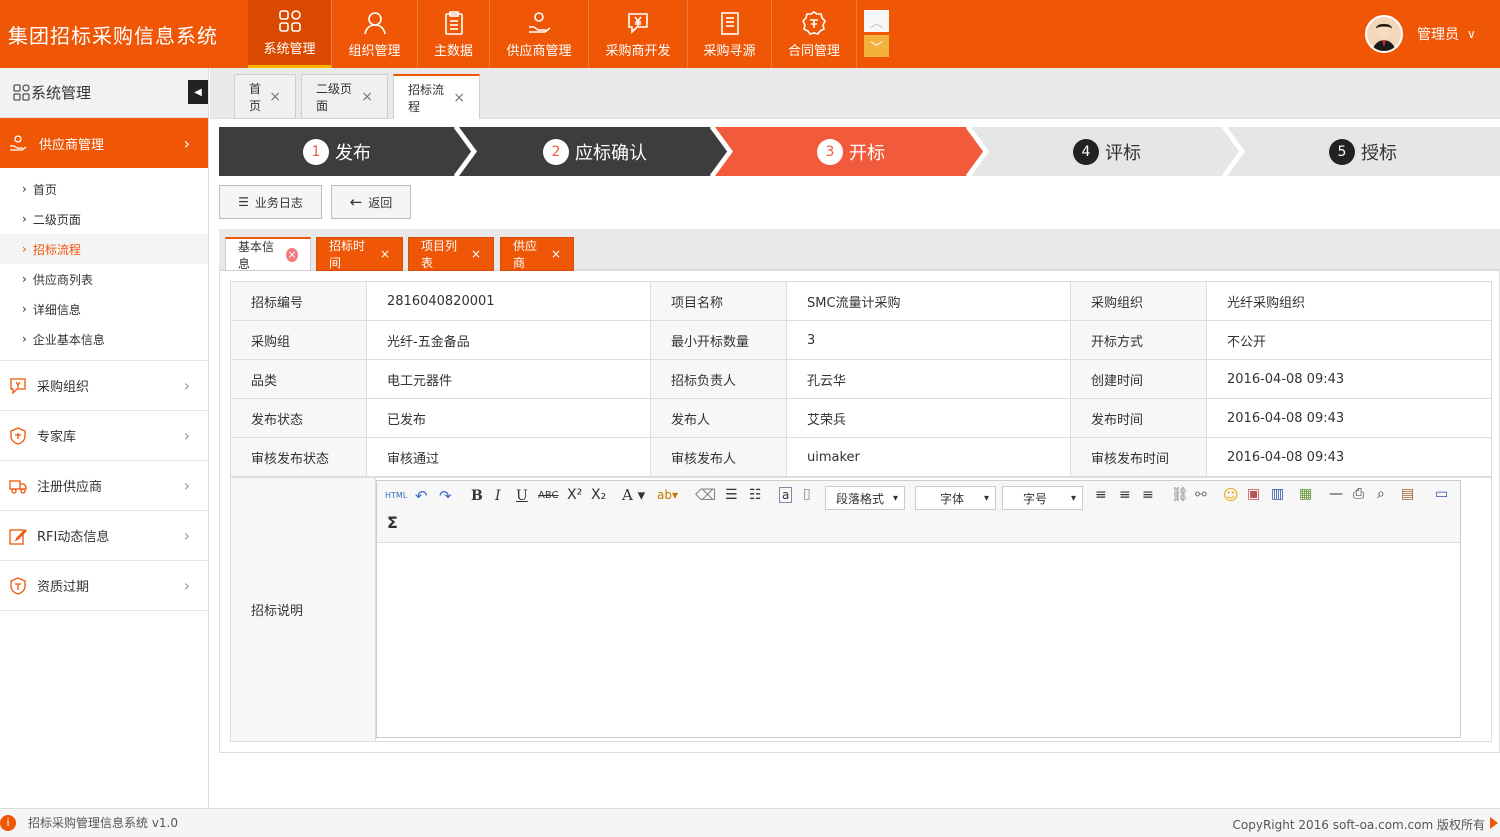 The width and height of the screenshot is (1500, 837). Describe the element at coordinates (104, 279) in the screenshot. I see `submenu-item-supplier-list: › 供应商列表` at that location.